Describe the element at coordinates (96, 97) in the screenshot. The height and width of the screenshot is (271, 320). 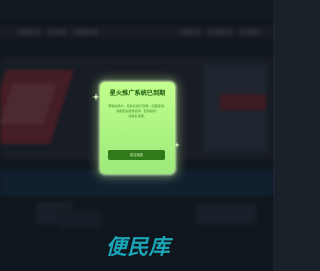
I see `sparkle-icon` at that location.